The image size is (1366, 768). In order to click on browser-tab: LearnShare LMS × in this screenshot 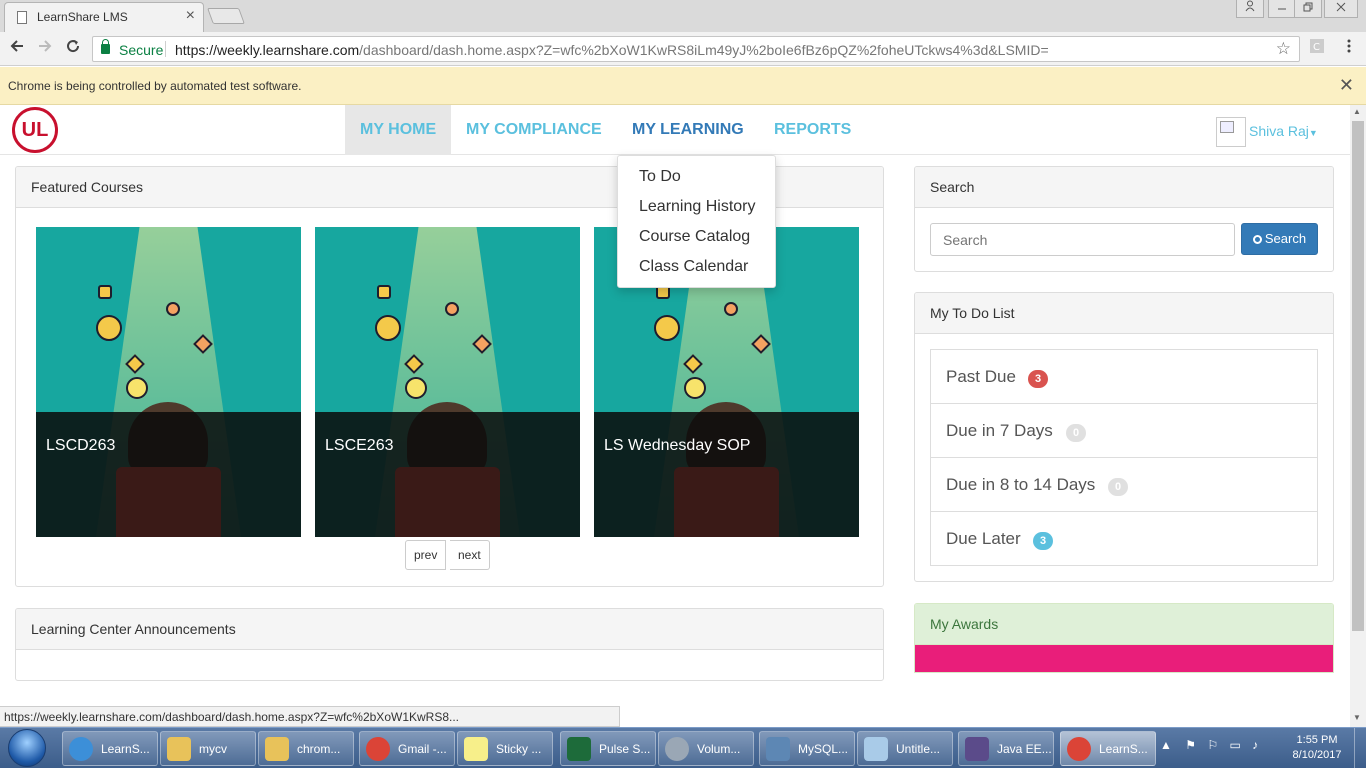, I will do `click(104, 17)`.